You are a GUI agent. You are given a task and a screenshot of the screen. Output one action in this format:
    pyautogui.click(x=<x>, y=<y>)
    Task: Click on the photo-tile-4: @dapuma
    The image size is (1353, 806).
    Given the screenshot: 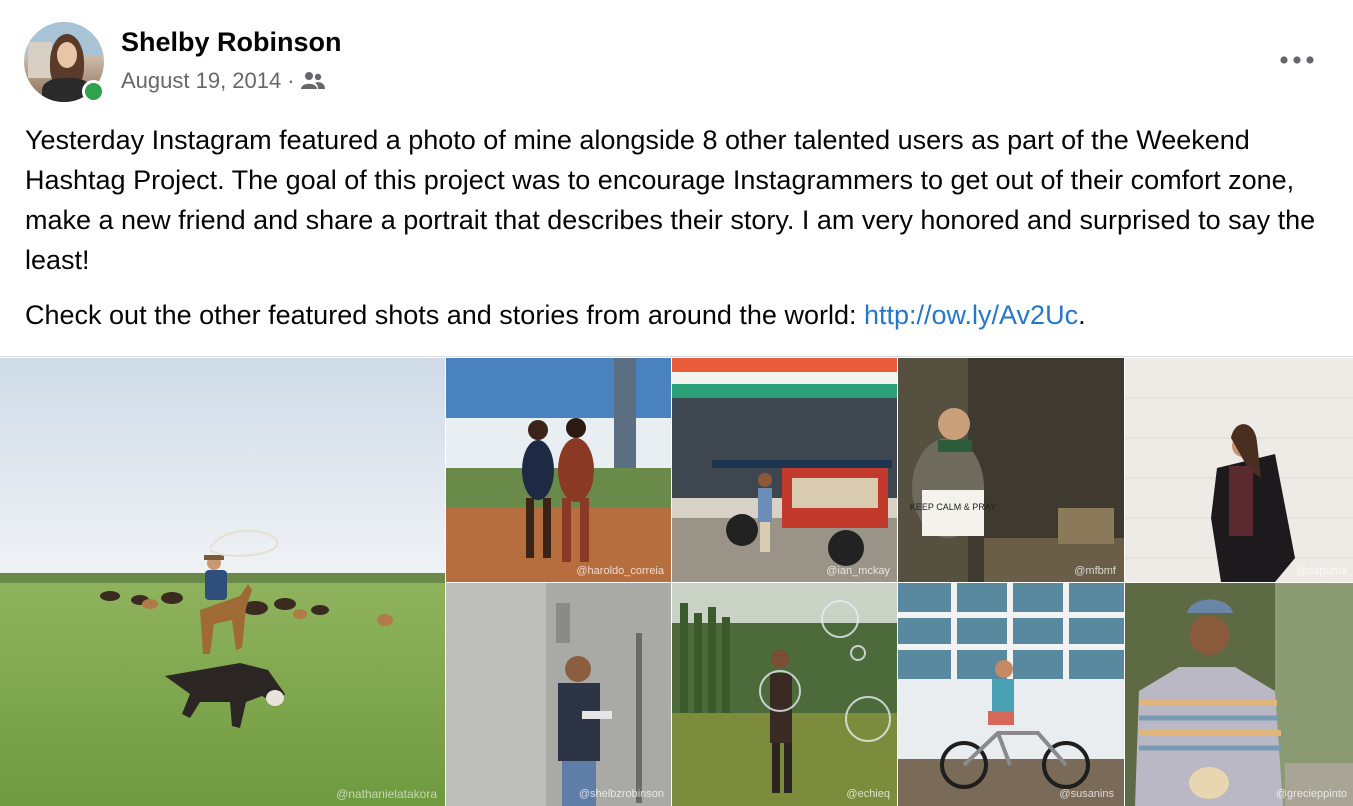 What is the action you would take?
    pyautogui.click(x=1239, y=470)
    